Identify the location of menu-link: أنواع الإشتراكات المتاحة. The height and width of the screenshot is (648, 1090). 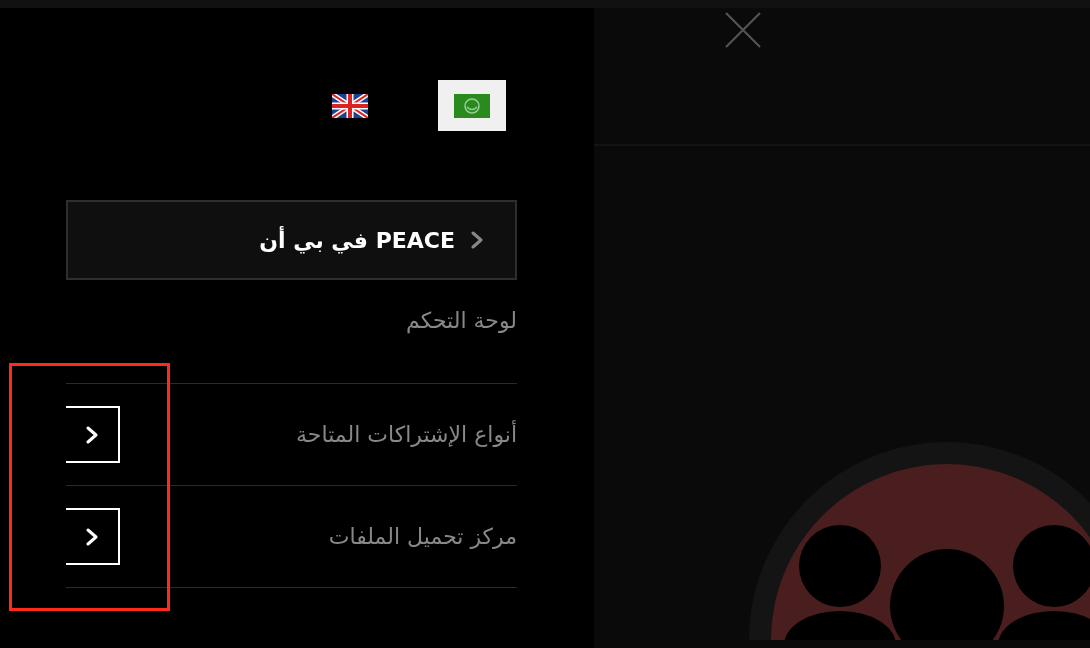
(406, 434).